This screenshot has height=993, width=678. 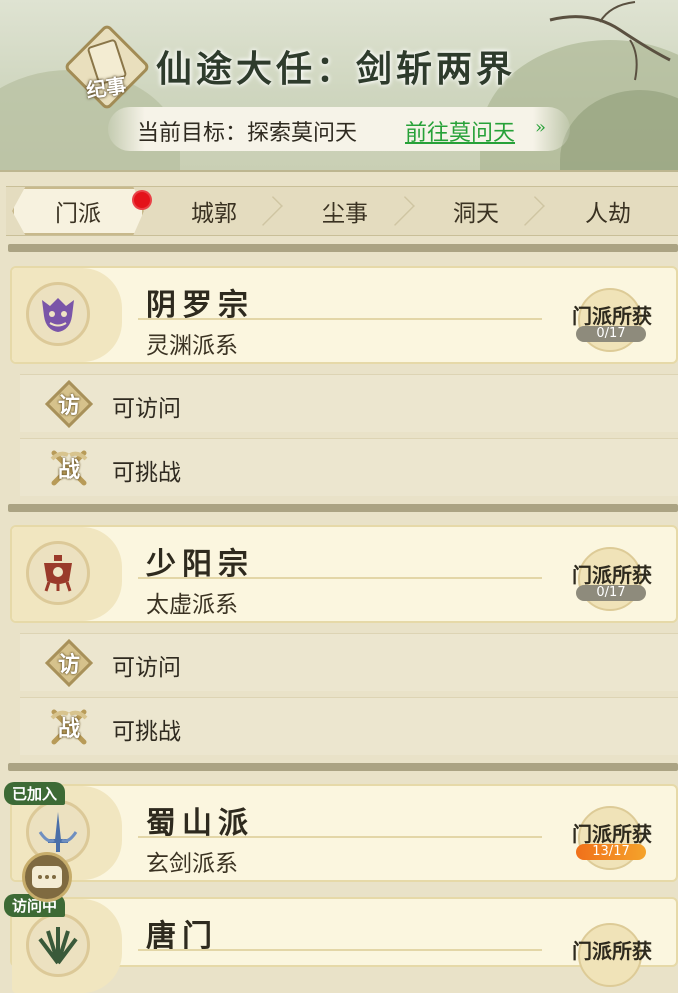 I want to click on cauldron-graphic, so click(x=58, y=573).